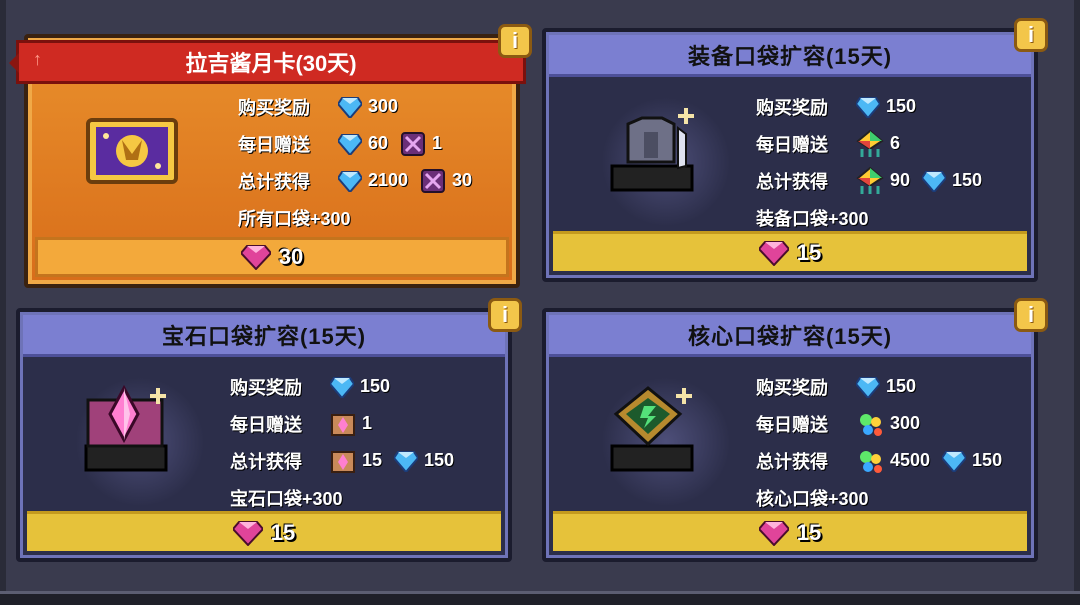  I want to click on card-title: 宝石口袋扩容(15天), so click(264, 336).